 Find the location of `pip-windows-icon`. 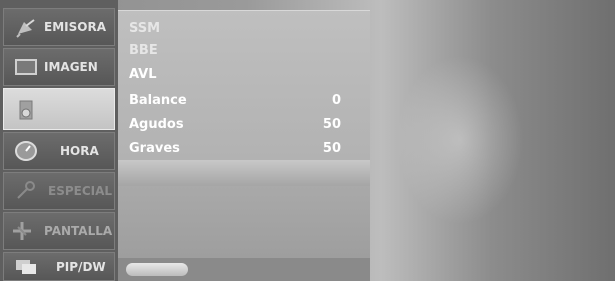

pip-windows-icon is located at coordinates (26, 267).